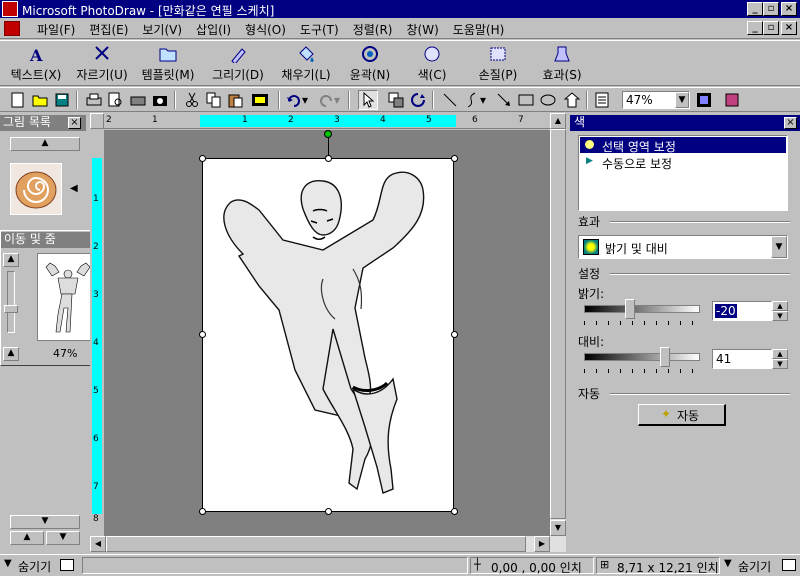  I want to click on undo-dropdown-icon: ▾, so click(305, 100).